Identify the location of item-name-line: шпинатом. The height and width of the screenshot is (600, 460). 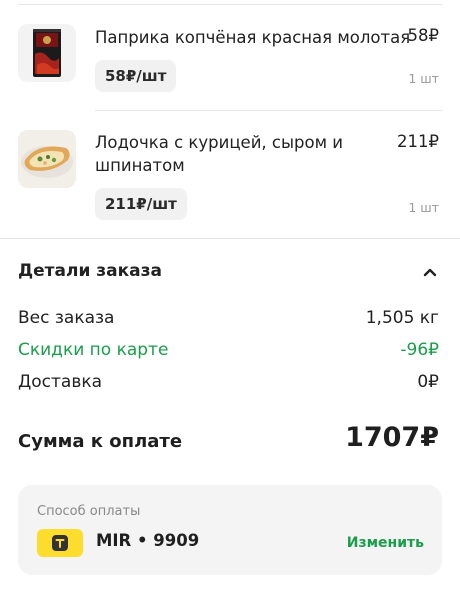
(140, 165).